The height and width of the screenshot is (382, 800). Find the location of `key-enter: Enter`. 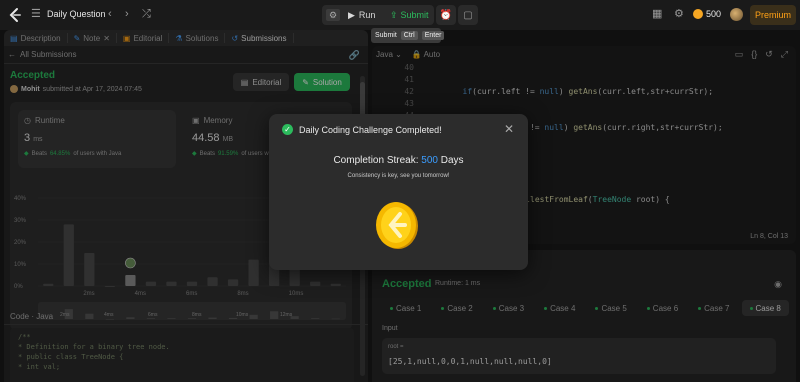

key-enter: Enter is located at coordinates (433, 35).